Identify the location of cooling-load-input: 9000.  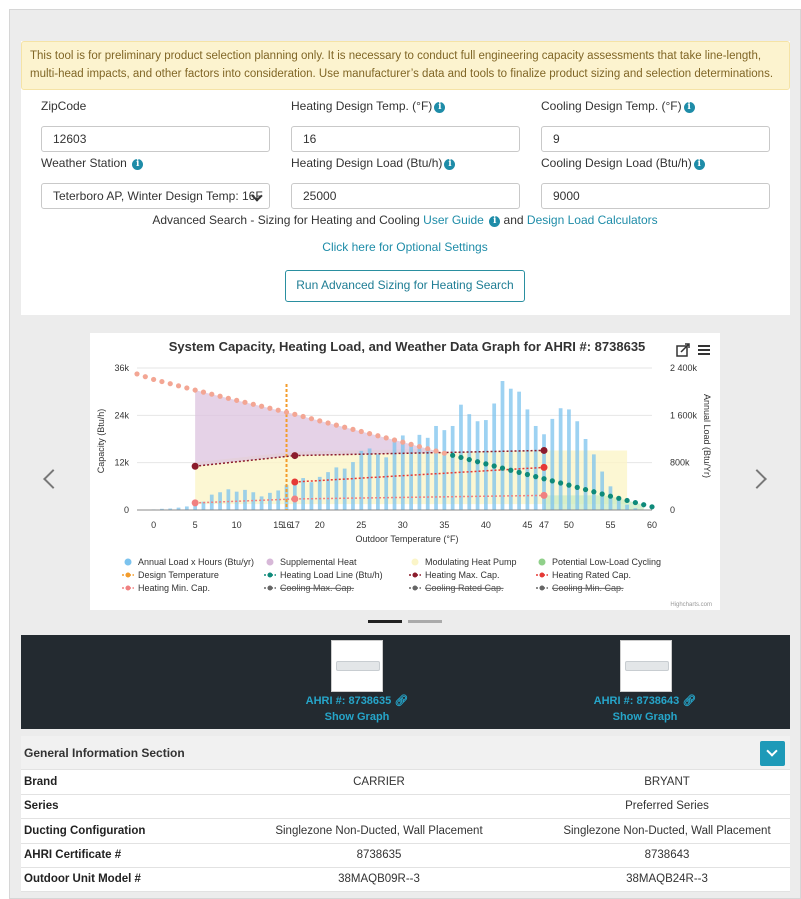
(655, 196).